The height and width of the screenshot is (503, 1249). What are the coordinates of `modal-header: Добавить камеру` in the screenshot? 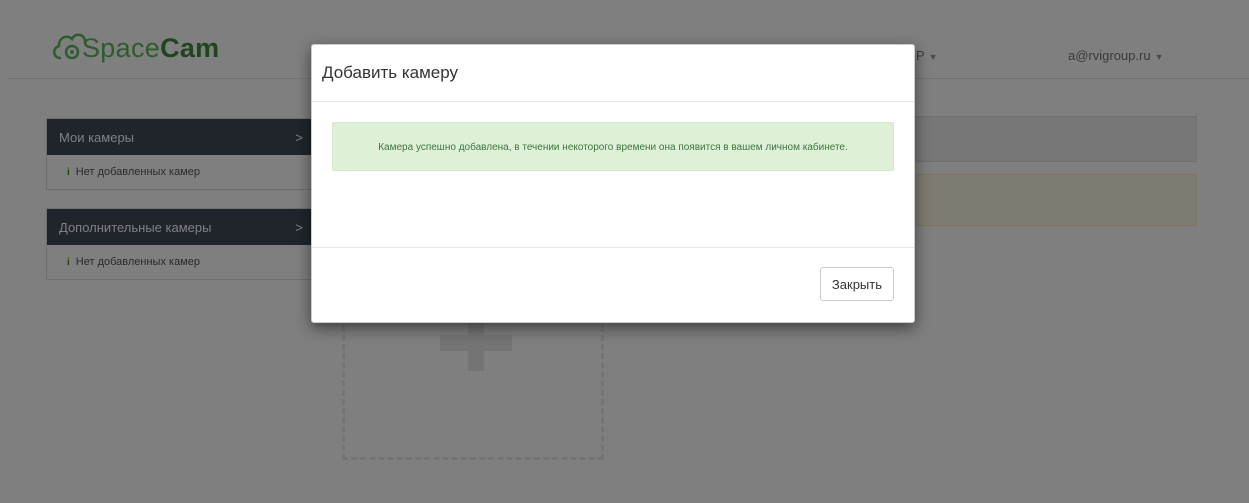 It's located at (613, 73).